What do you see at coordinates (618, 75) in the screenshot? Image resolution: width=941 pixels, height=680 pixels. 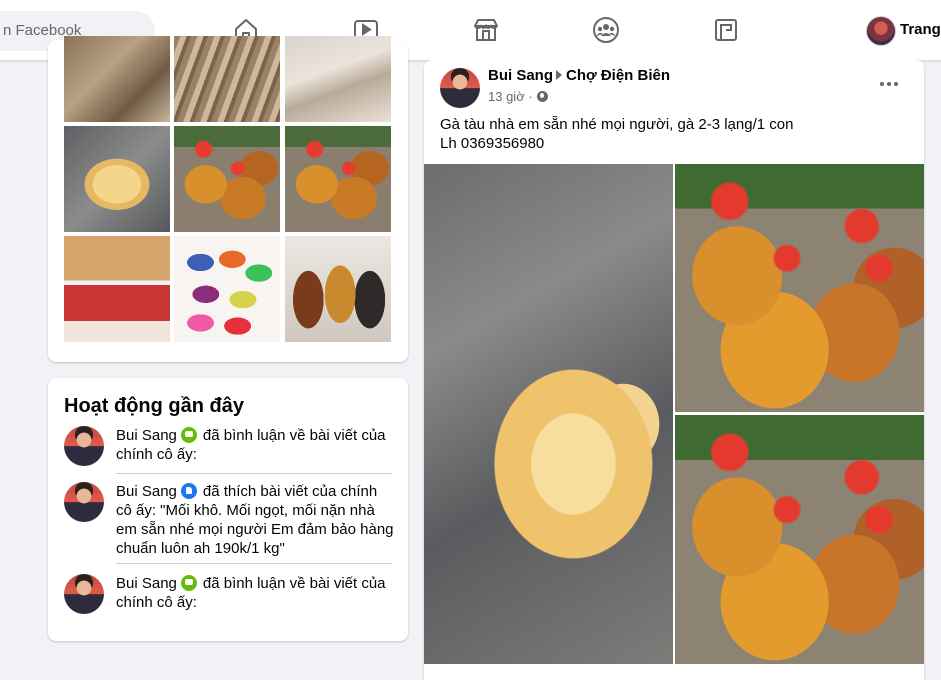 I see `post-group: Chợ Điện Biên` at bounding box center [618, 75].